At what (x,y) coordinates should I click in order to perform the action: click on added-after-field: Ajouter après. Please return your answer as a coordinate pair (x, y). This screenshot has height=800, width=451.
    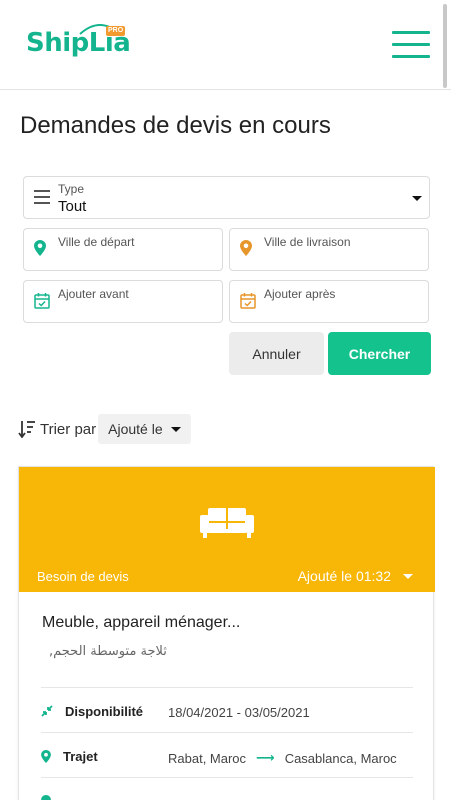
    Looking at the image, I should click on (329, 301).